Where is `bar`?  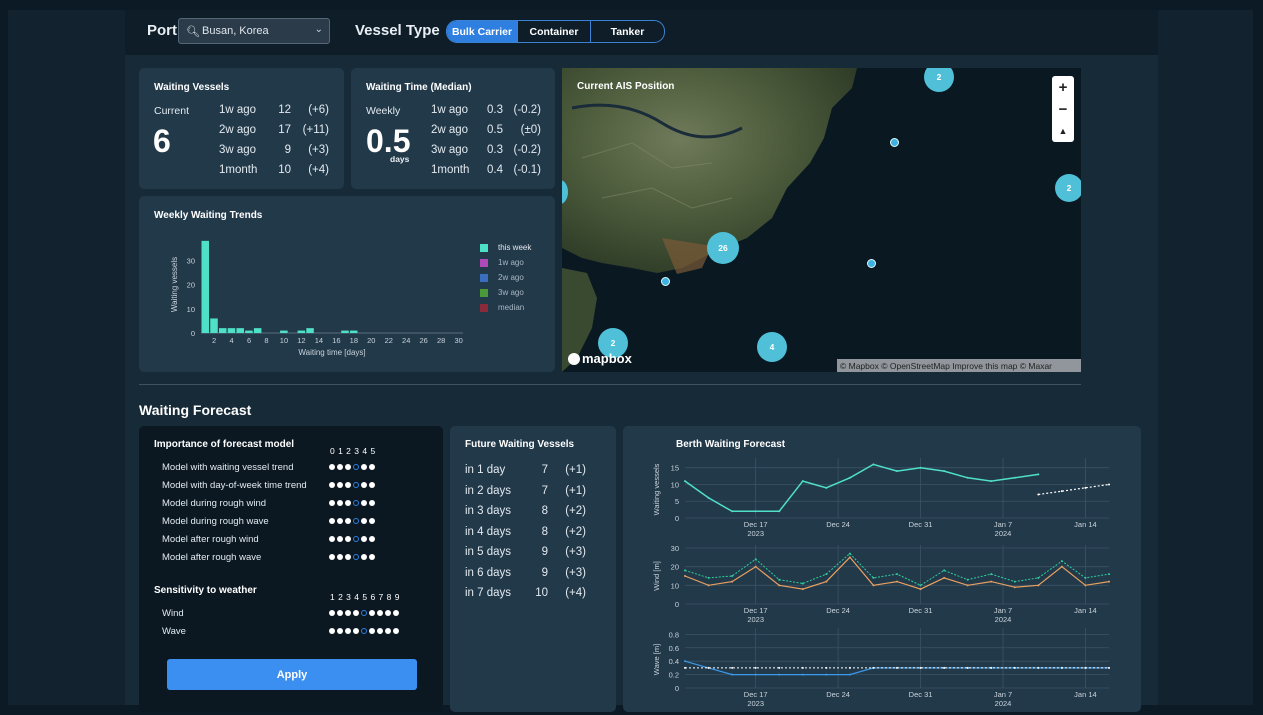 bar is located at coordinates (214, 325).